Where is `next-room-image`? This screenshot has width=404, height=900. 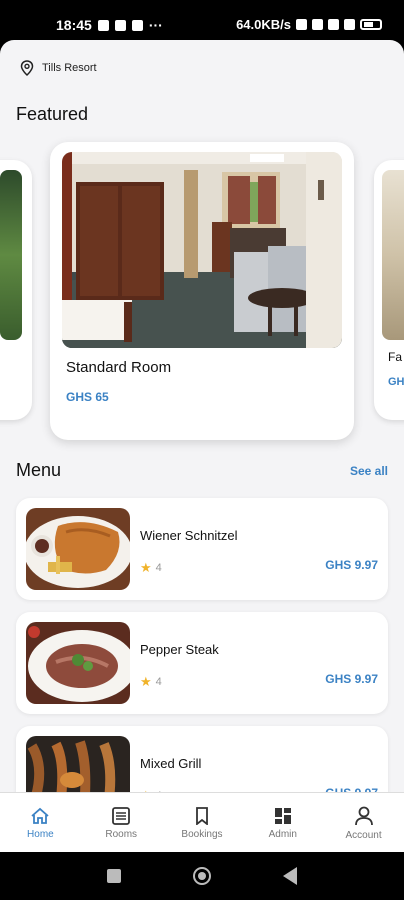
next-room-image is located at coordinates (393, 255).